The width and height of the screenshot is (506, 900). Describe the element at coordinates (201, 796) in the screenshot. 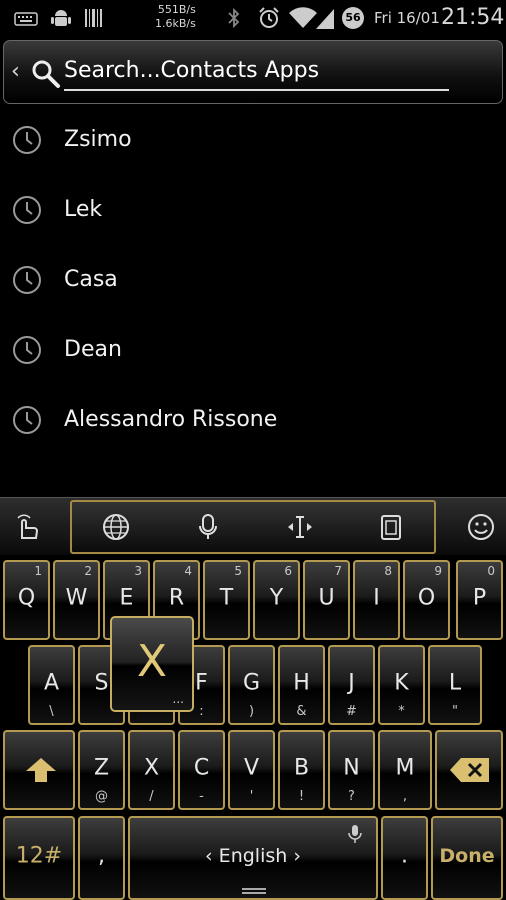

I see `key-sub-label: -` at that location.